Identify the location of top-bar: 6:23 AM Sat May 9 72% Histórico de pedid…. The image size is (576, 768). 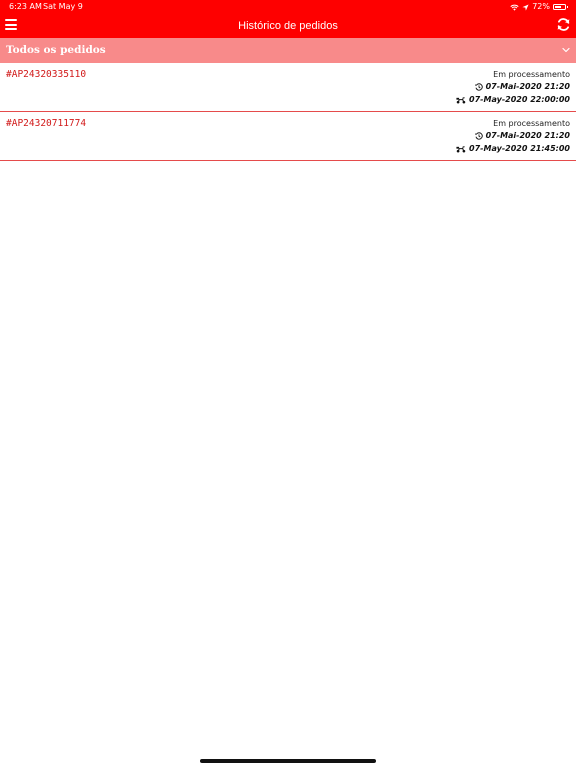
(288, 19).